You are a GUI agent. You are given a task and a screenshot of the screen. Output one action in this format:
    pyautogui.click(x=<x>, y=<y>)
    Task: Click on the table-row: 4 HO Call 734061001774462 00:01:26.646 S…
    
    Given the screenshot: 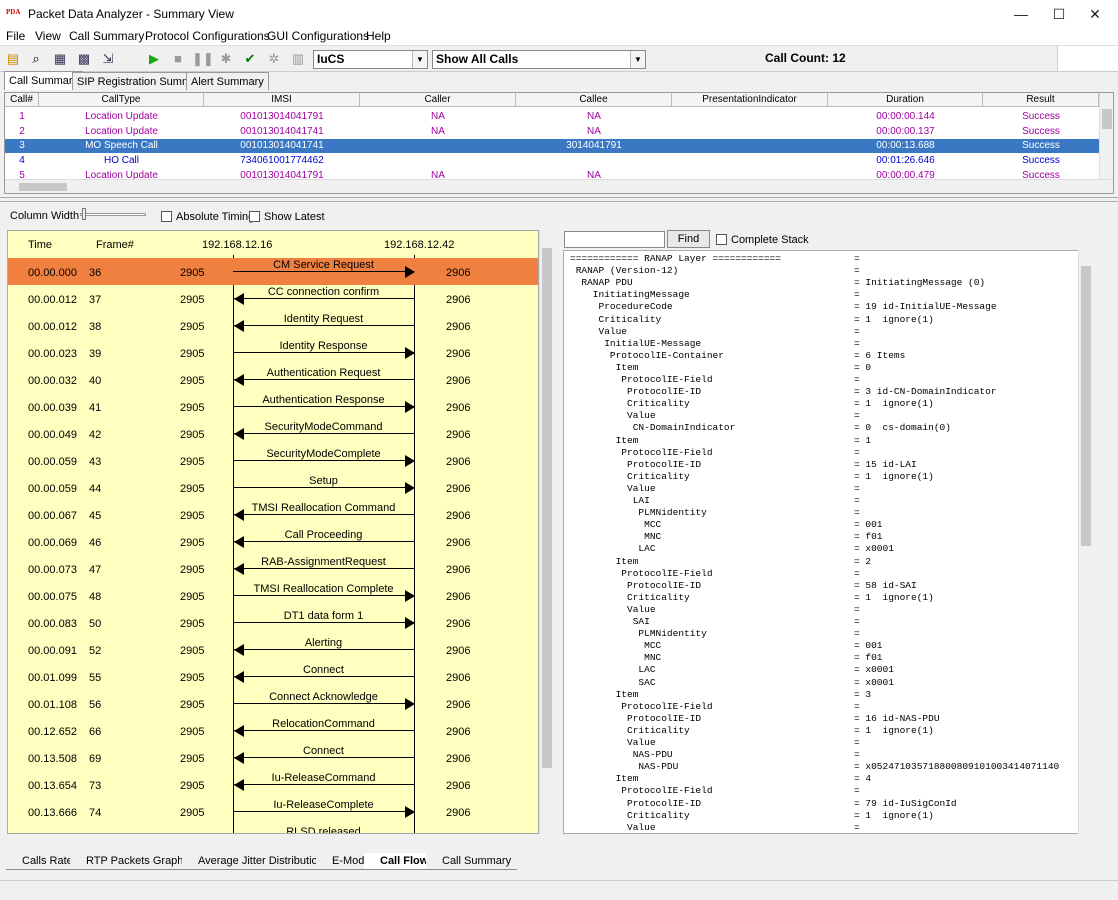 What is the action you would take?
    pyautogui.click(x=552, y=161)
    